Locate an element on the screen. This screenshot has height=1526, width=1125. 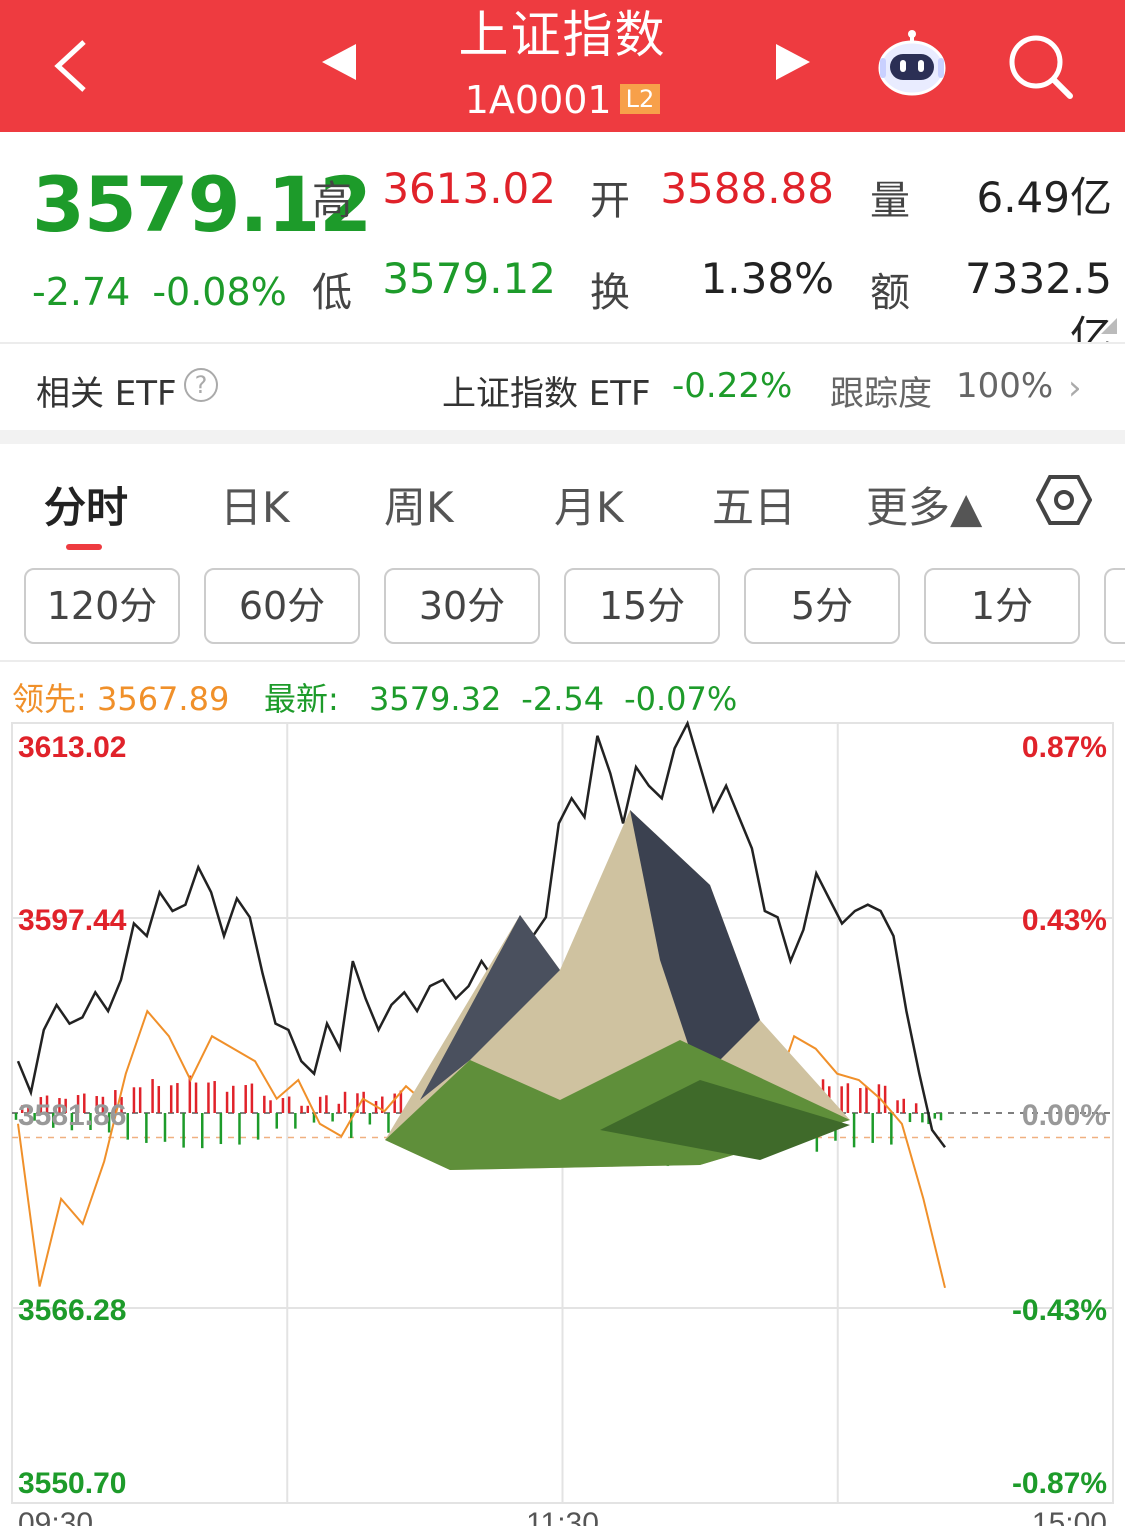
high-label: 高 is located at coordinates (332, 201).